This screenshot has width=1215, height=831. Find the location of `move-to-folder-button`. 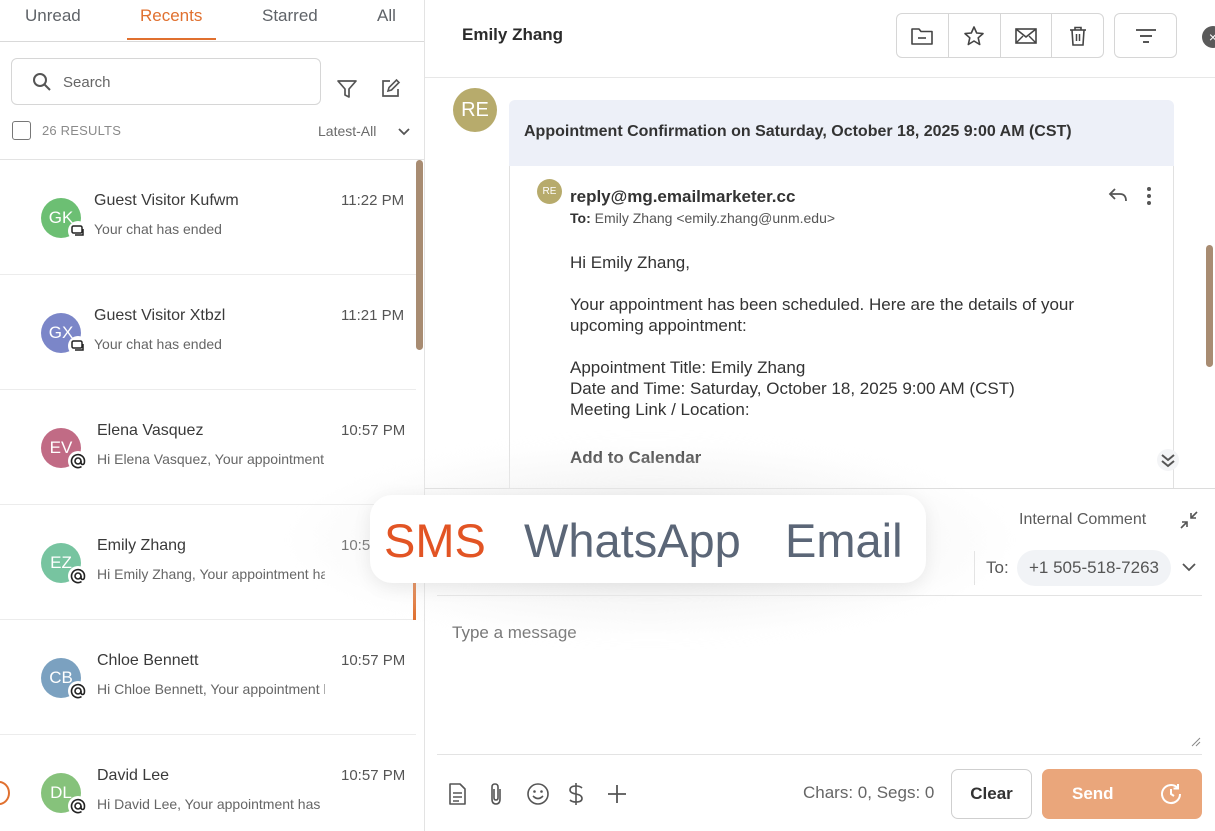

move-to-folder-button is located at coordinates (923, 35).